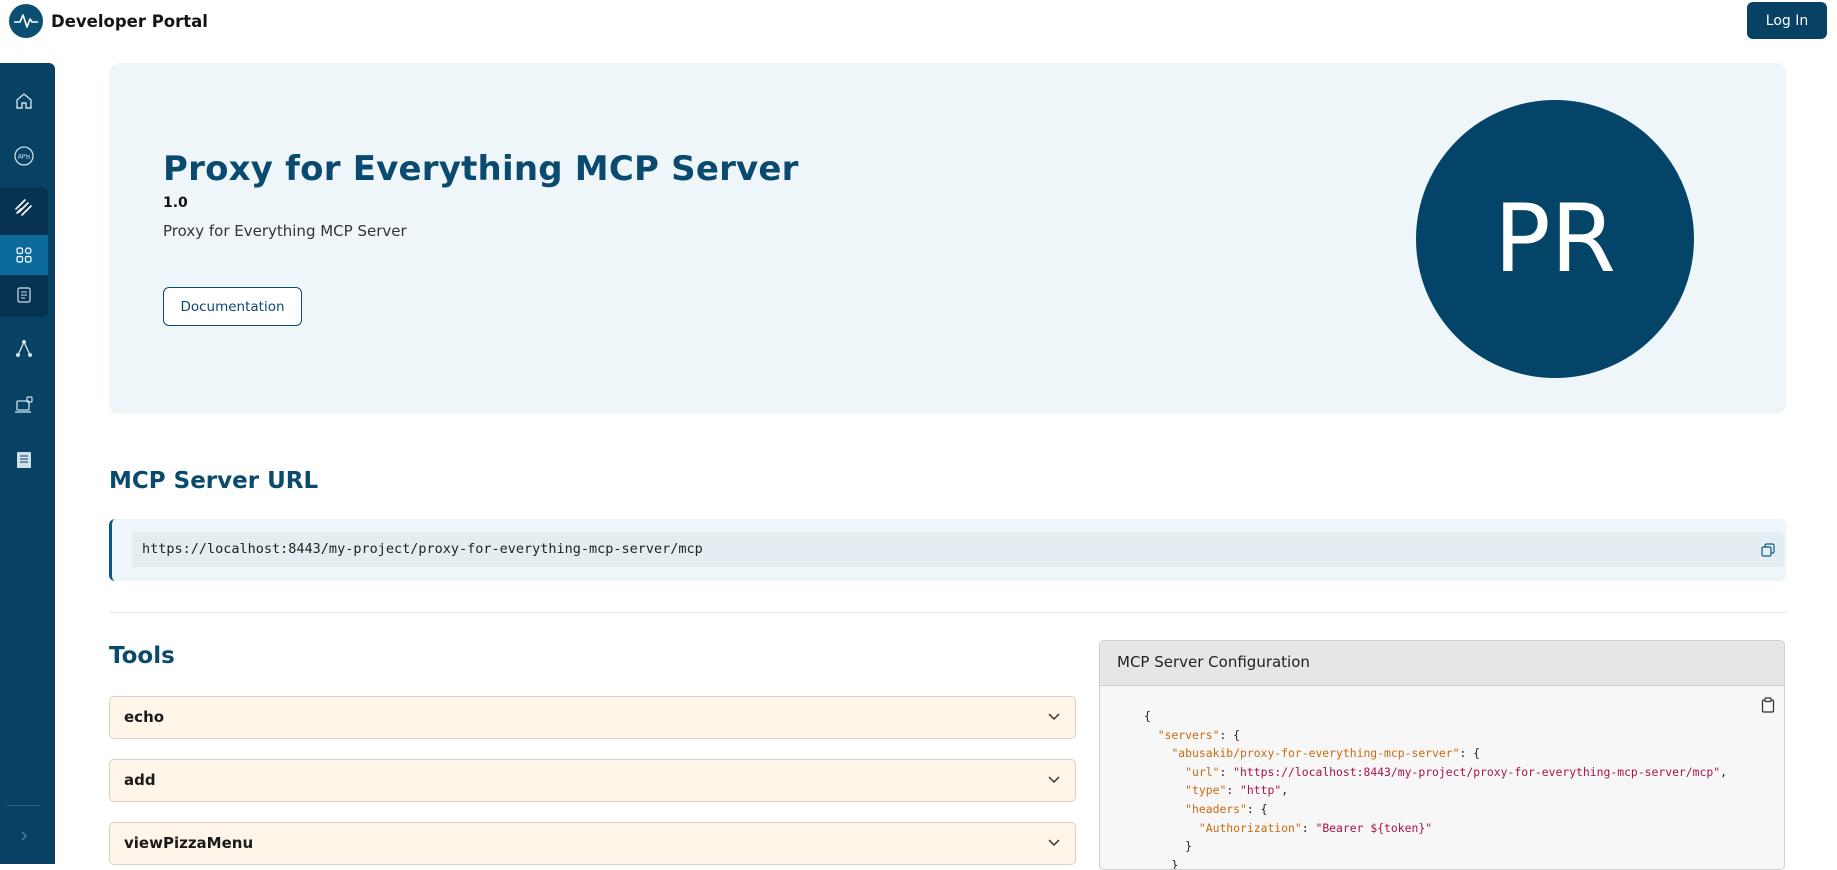  I want to click on sidebar-item-docs, so click(24, 460).